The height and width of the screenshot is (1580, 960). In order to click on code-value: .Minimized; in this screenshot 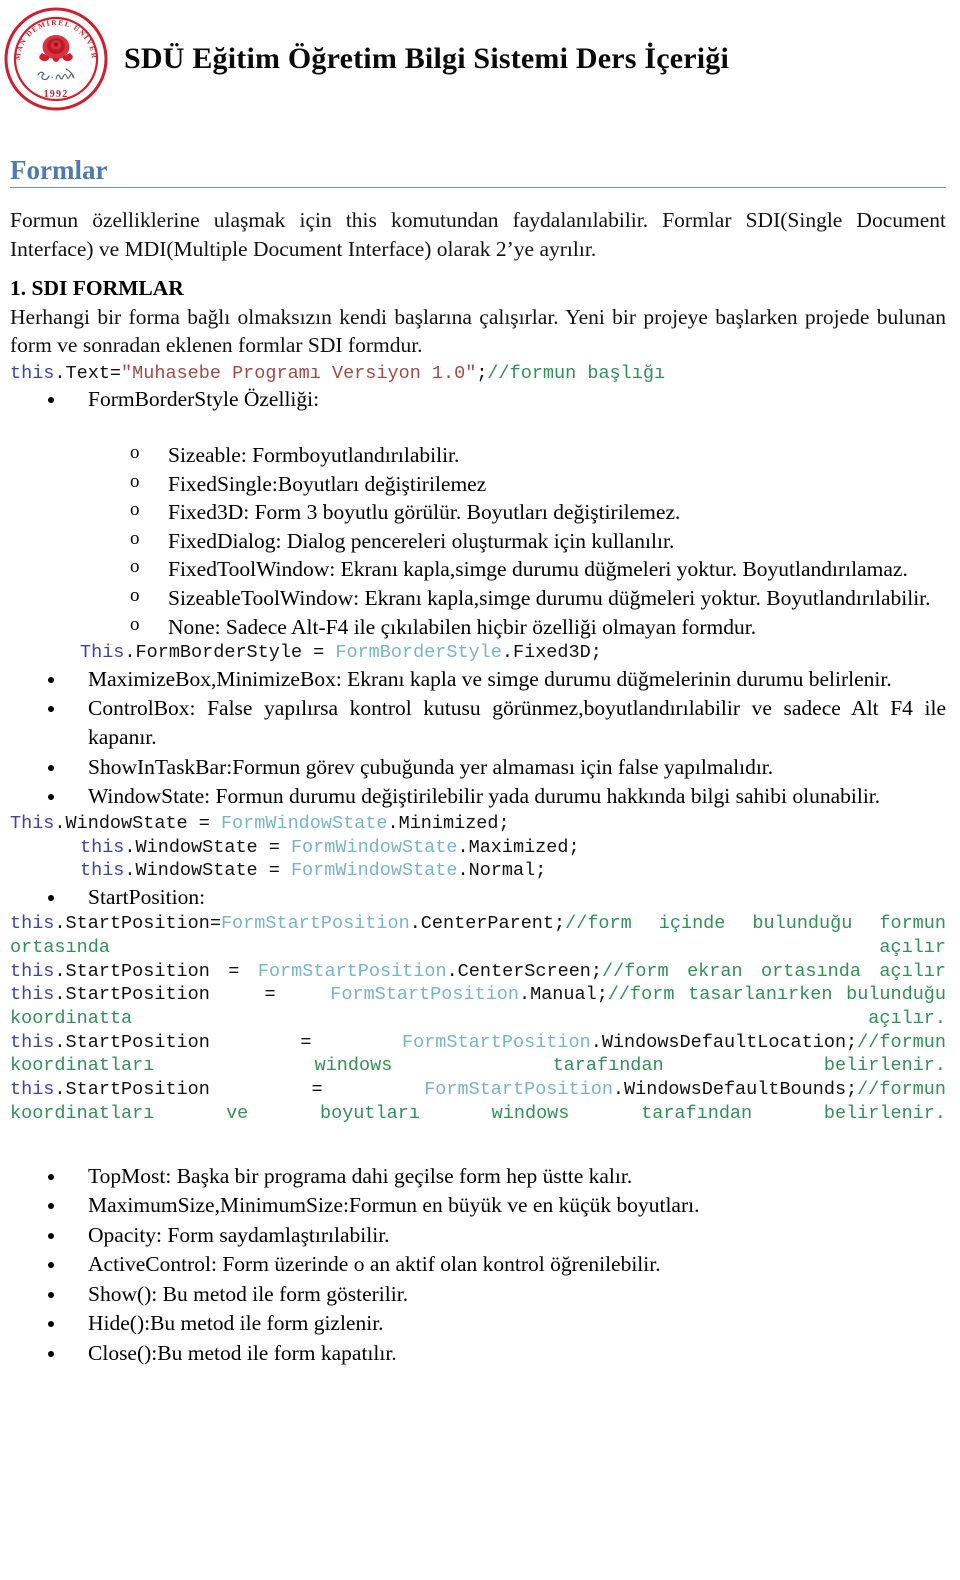, I will do `click(448, 823)`.